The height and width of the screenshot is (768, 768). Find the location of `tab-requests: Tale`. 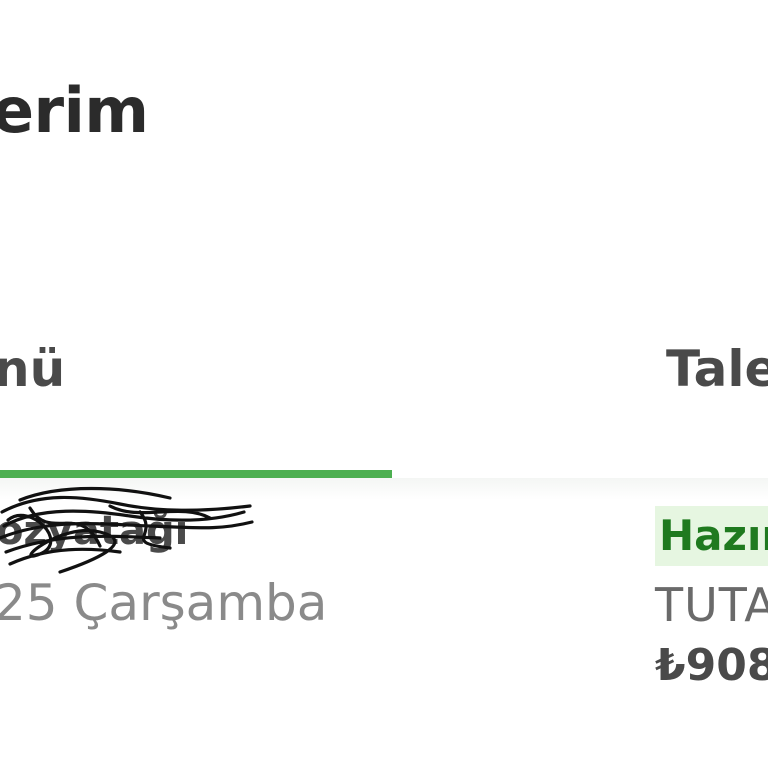

tab-requests: Tale is located at coordinates (717, 369).